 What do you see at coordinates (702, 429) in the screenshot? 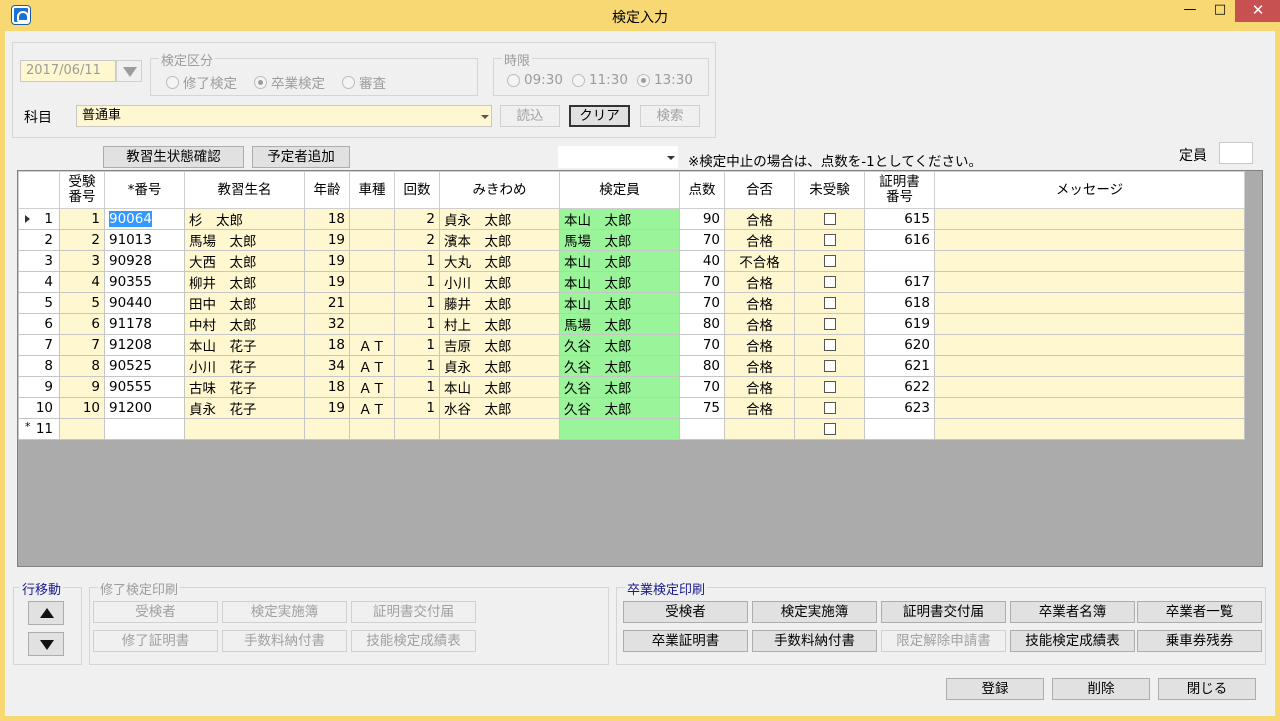
I see `cell-score` at bounding box center [702, 429].